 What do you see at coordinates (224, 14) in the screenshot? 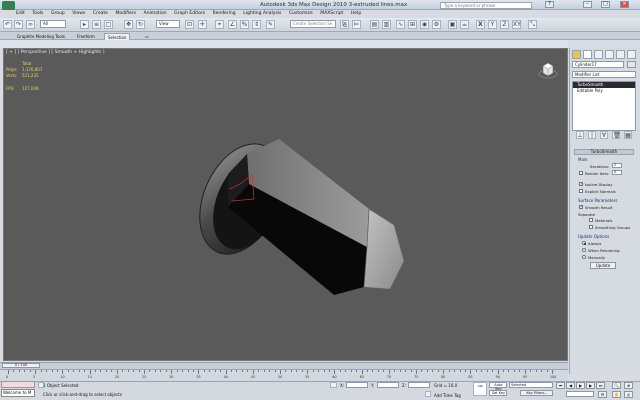
I see `menu-rendering: Rendering` at bounding box center [224, 14].